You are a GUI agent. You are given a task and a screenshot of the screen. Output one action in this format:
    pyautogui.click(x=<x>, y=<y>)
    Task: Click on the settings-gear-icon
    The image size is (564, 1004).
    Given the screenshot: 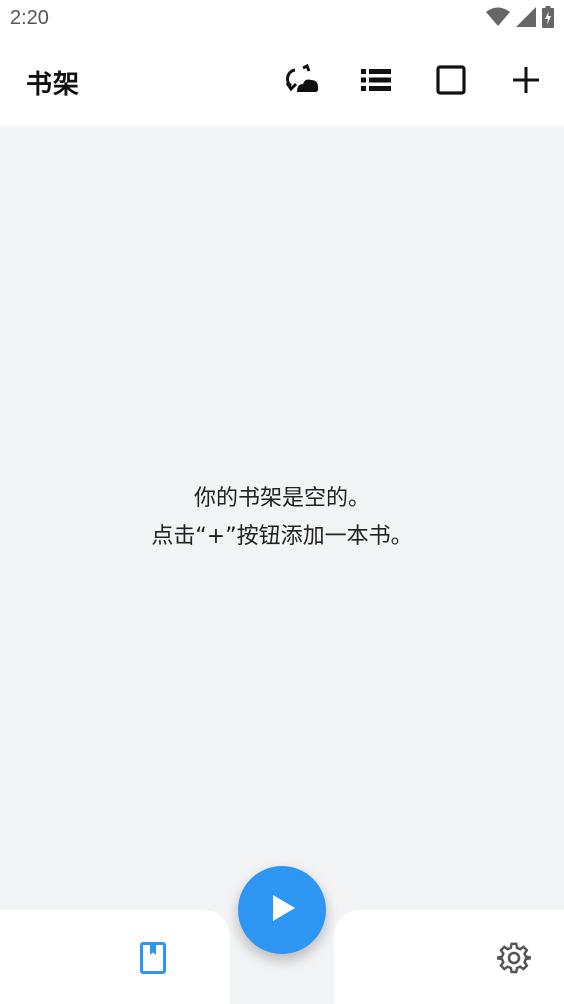 What is the action you would take?
    pyautogui.click(x=514, y=960)
    